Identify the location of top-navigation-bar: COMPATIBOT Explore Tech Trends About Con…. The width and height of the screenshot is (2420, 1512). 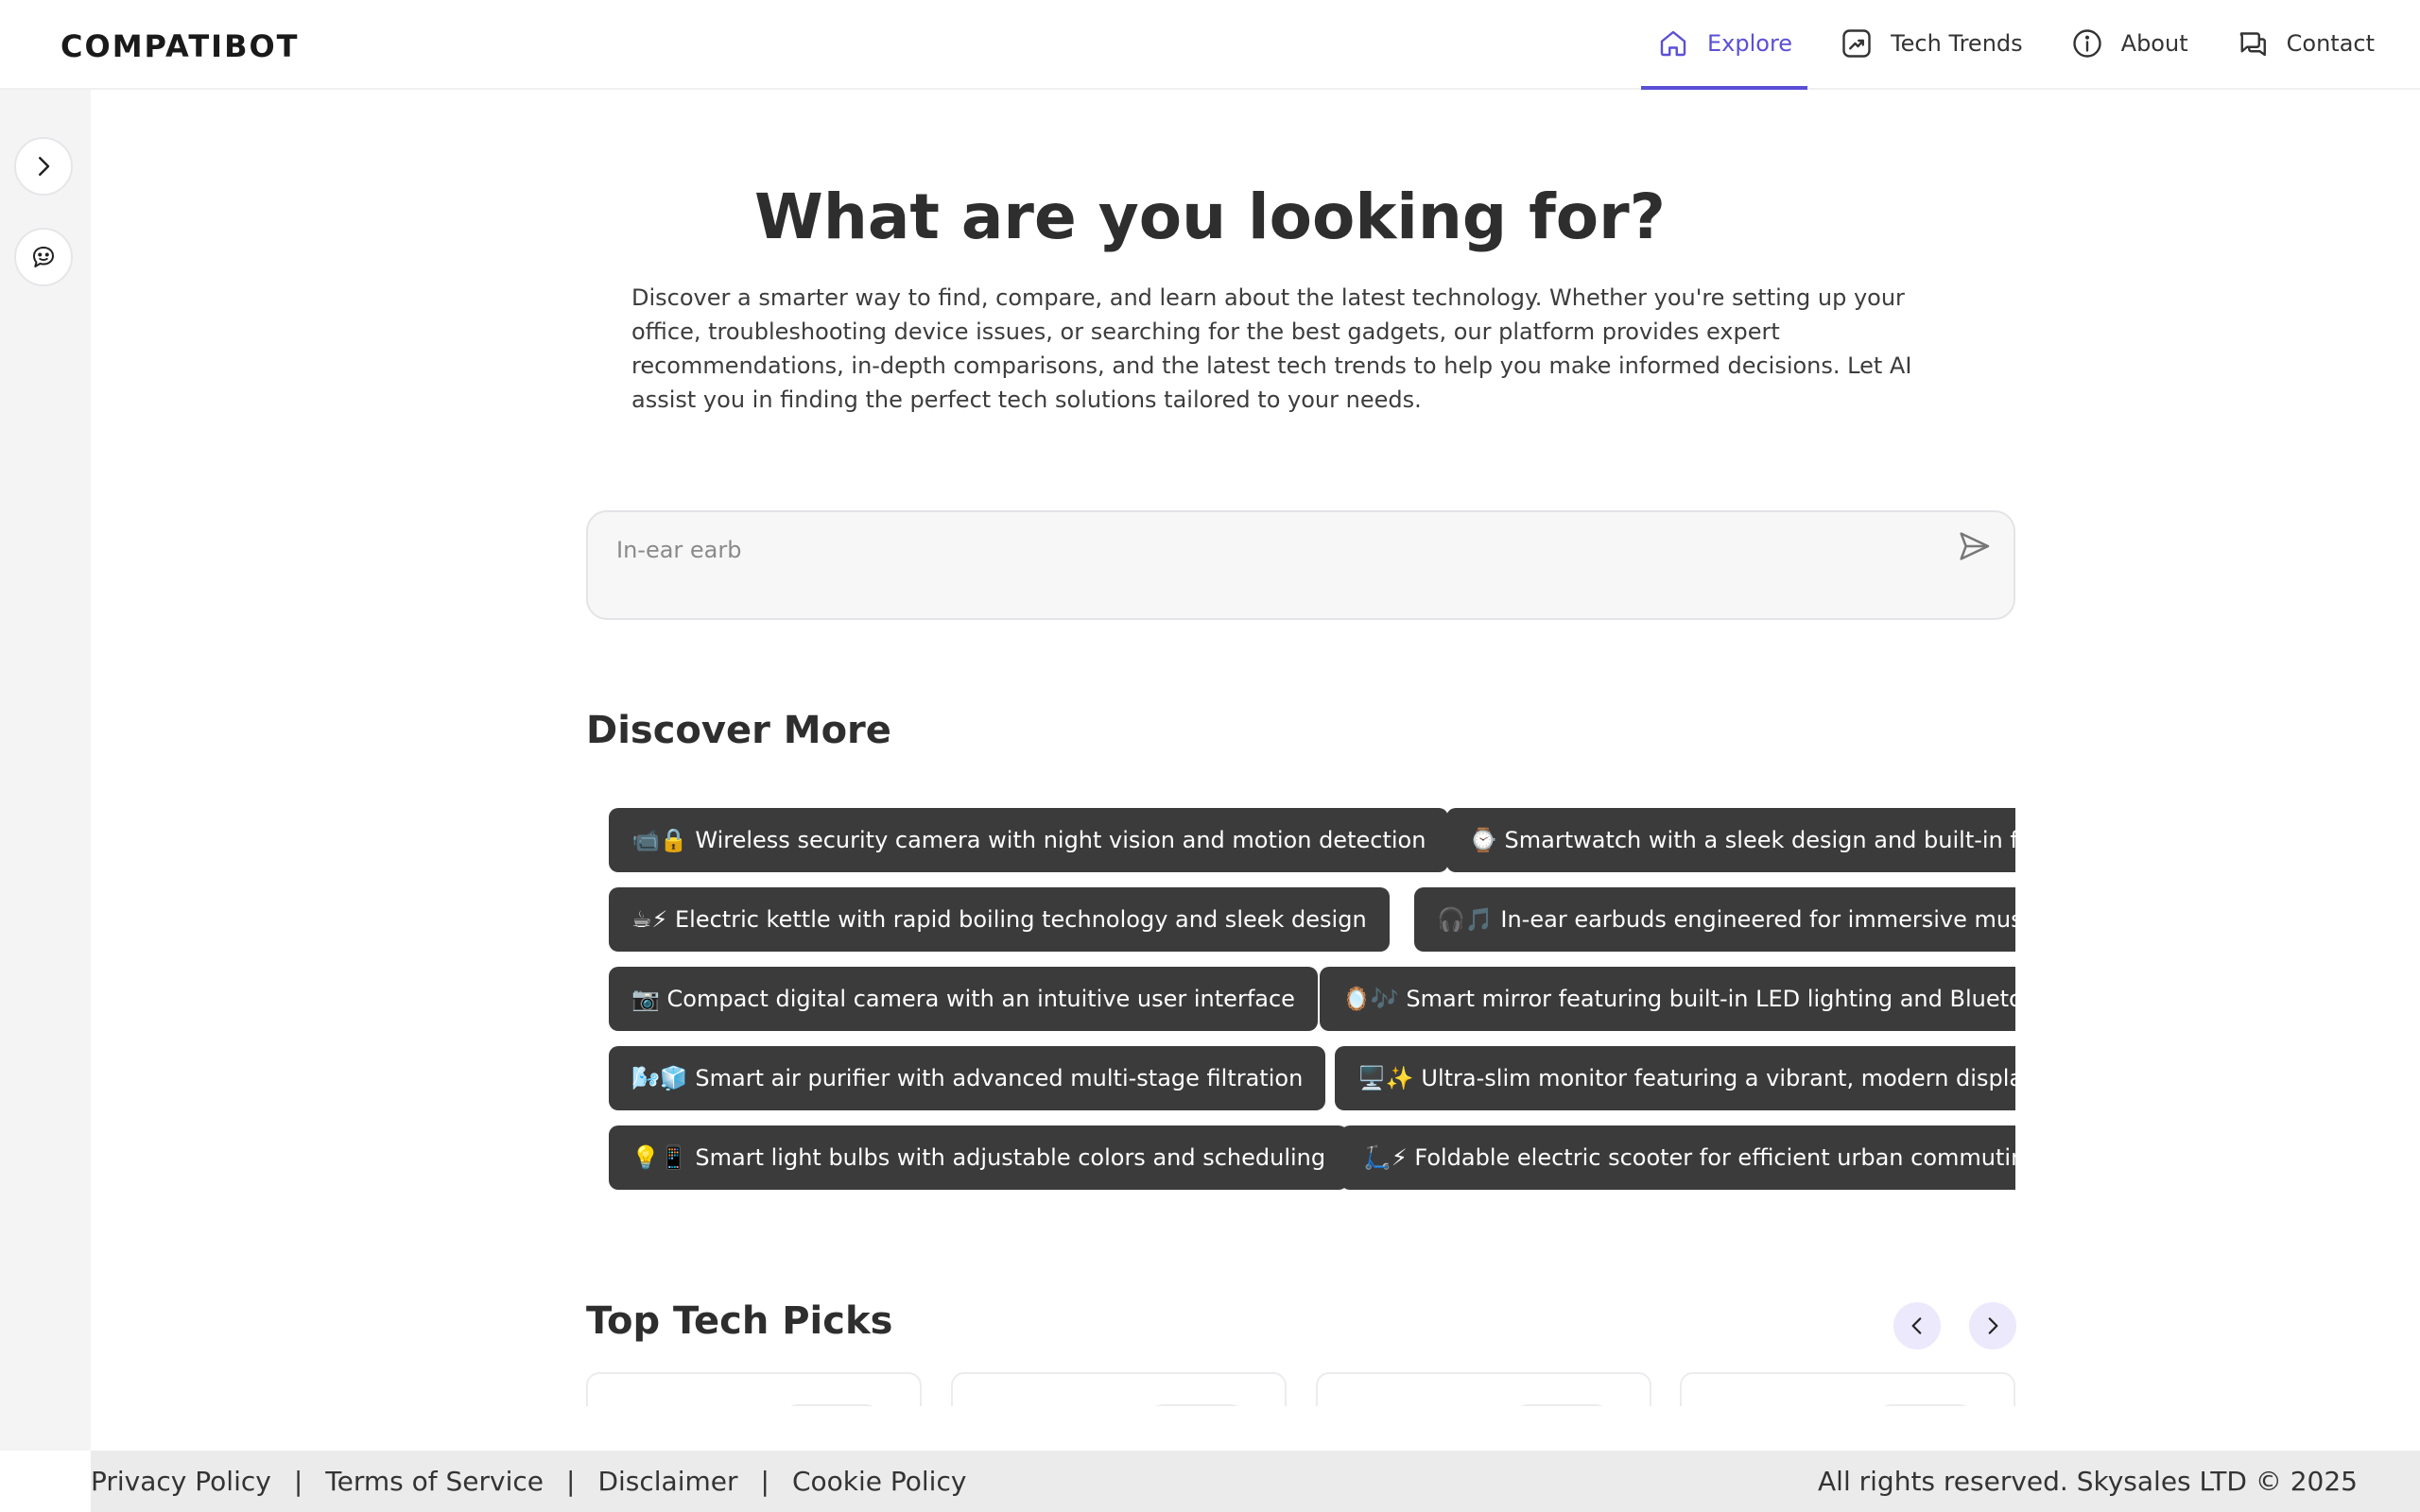
(1210, 45).